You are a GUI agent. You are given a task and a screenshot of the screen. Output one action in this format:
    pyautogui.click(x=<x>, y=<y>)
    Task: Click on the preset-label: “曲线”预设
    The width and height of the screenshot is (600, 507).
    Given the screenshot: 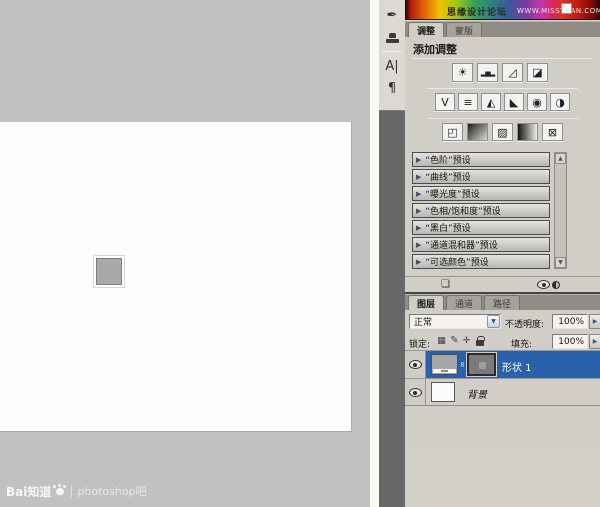 What is the action you would take?
    pyautogui.click(x=448, y=178)
    